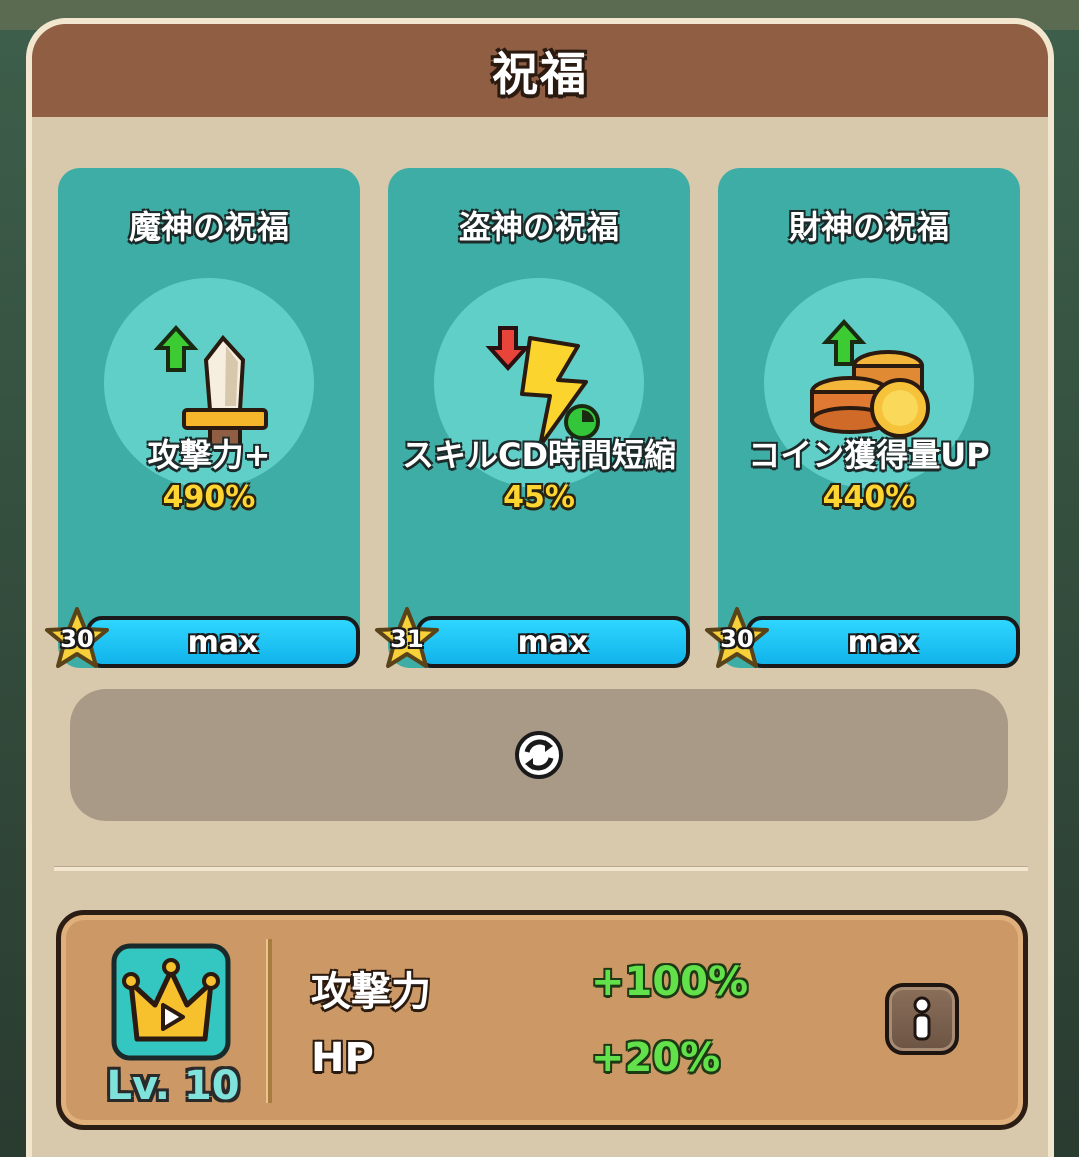  I want to click on crown-icon, so click(171, 1002).